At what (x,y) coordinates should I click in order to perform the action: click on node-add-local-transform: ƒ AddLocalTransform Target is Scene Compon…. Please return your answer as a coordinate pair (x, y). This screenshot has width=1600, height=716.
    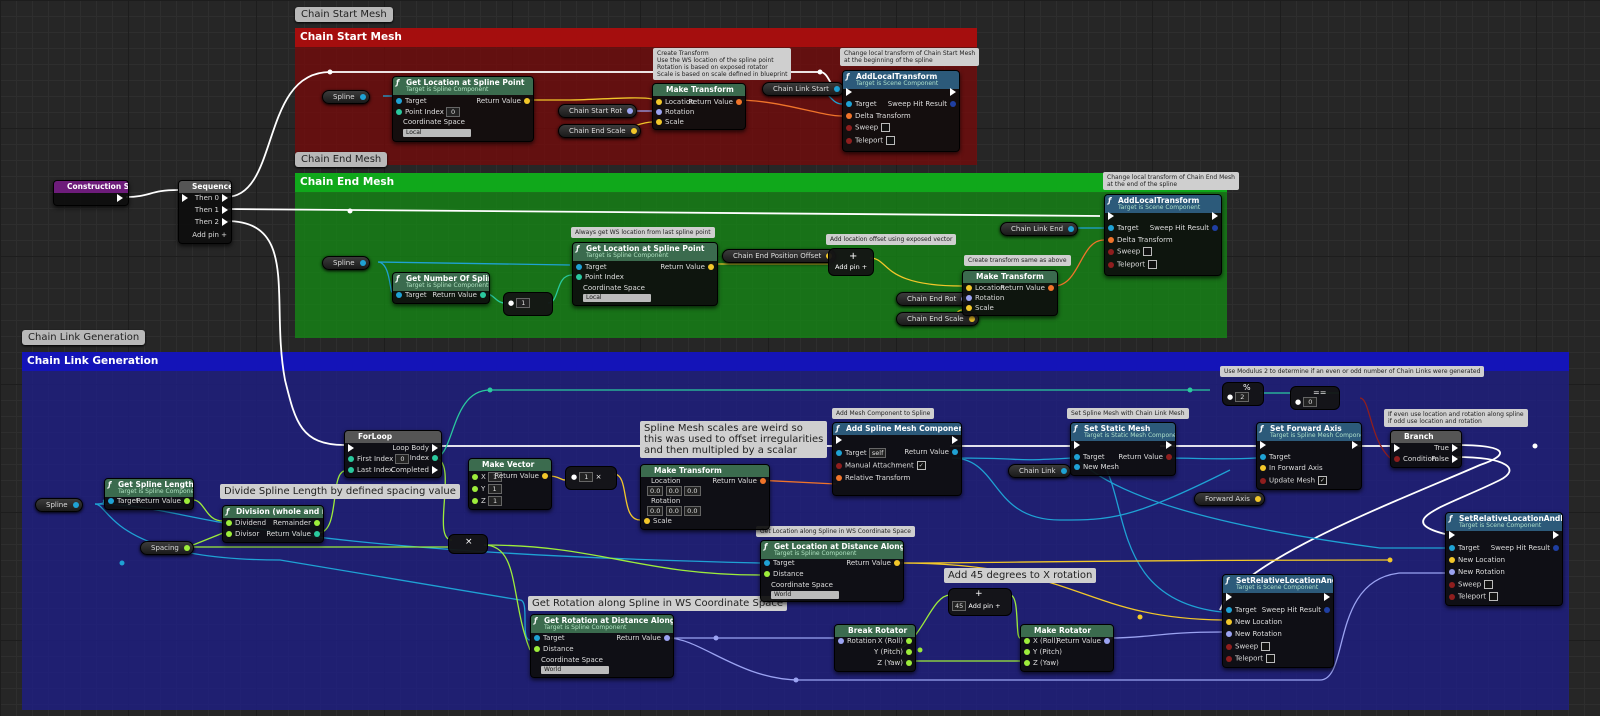
    Looking at the image, I should click on (901, 111).